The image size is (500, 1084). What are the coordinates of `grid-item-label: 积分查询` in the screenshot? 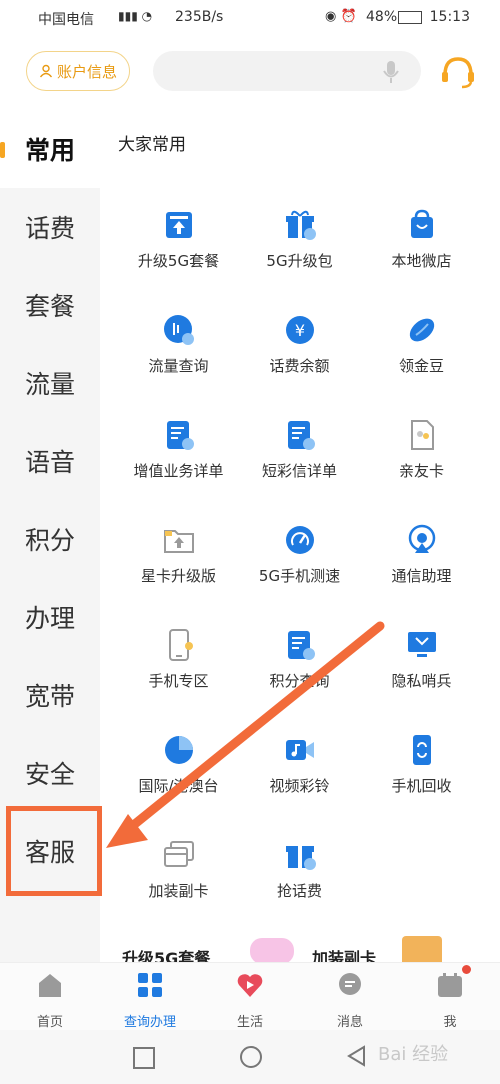 It's located at (299, 681).